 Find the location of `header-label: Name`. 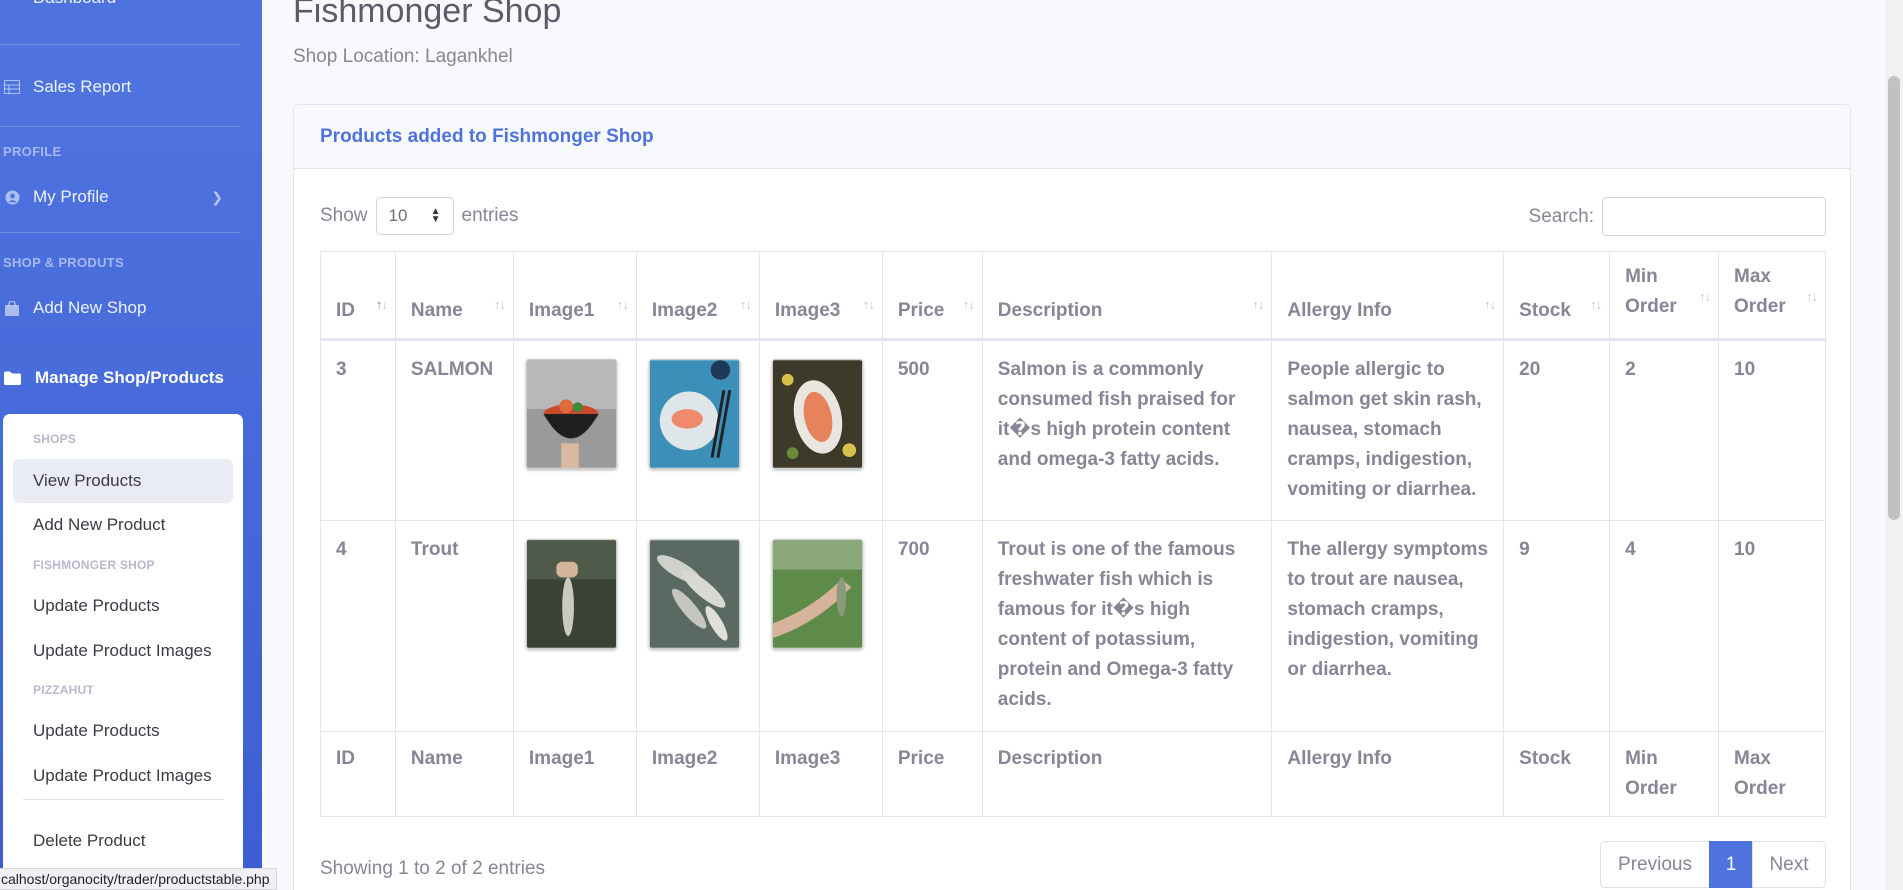

header-label: Name is located at coordinates (436, 310).